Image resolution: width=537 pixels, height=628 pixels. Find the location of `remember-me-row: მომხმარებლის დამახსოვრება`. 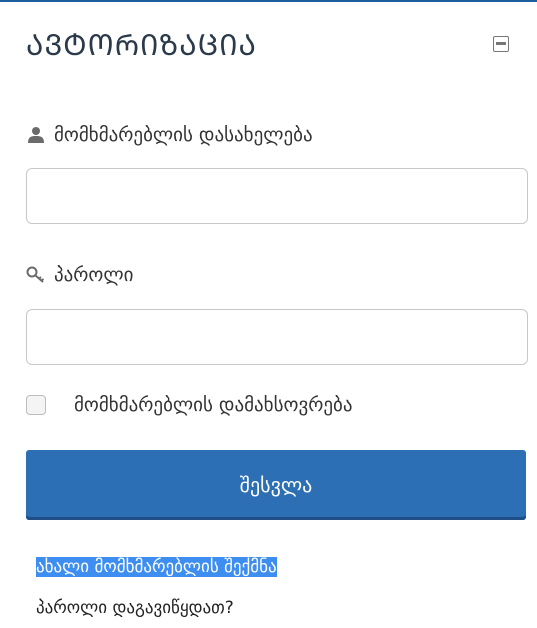

remember-me-row: მომხმარებლის დამახსოვრება is located at coordinates (189, 405).